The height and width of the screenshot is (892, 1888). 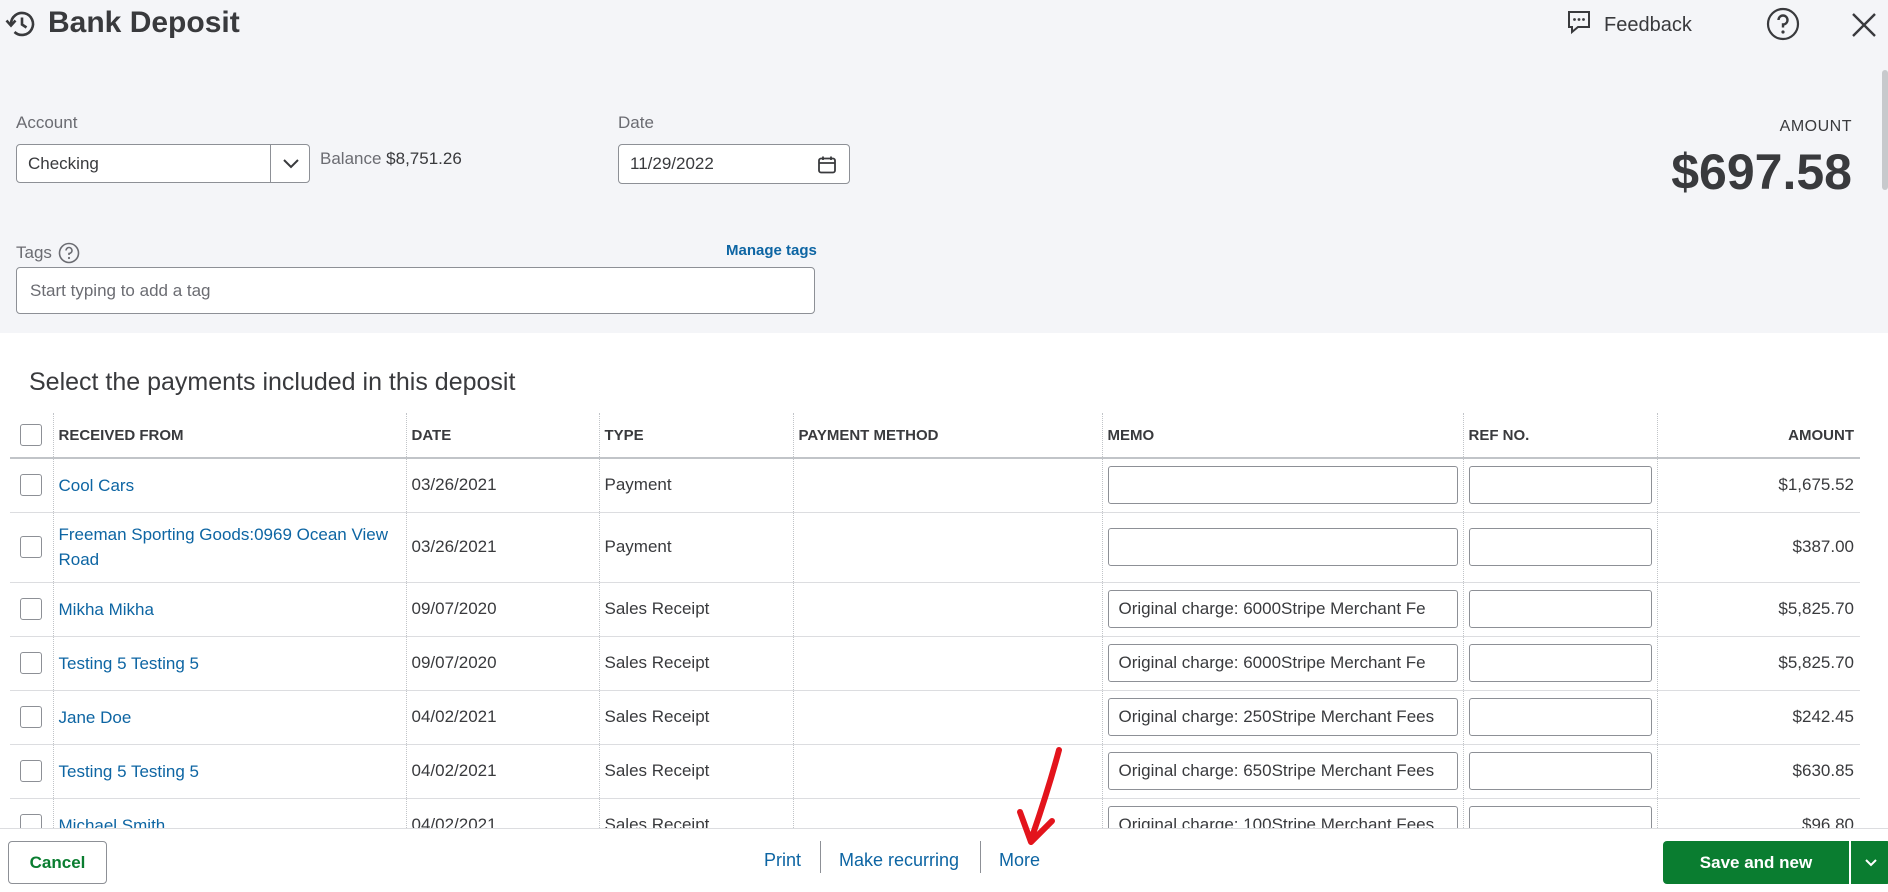 I want to click on customer-link: Jane Doe, so click(x=95, y=717).